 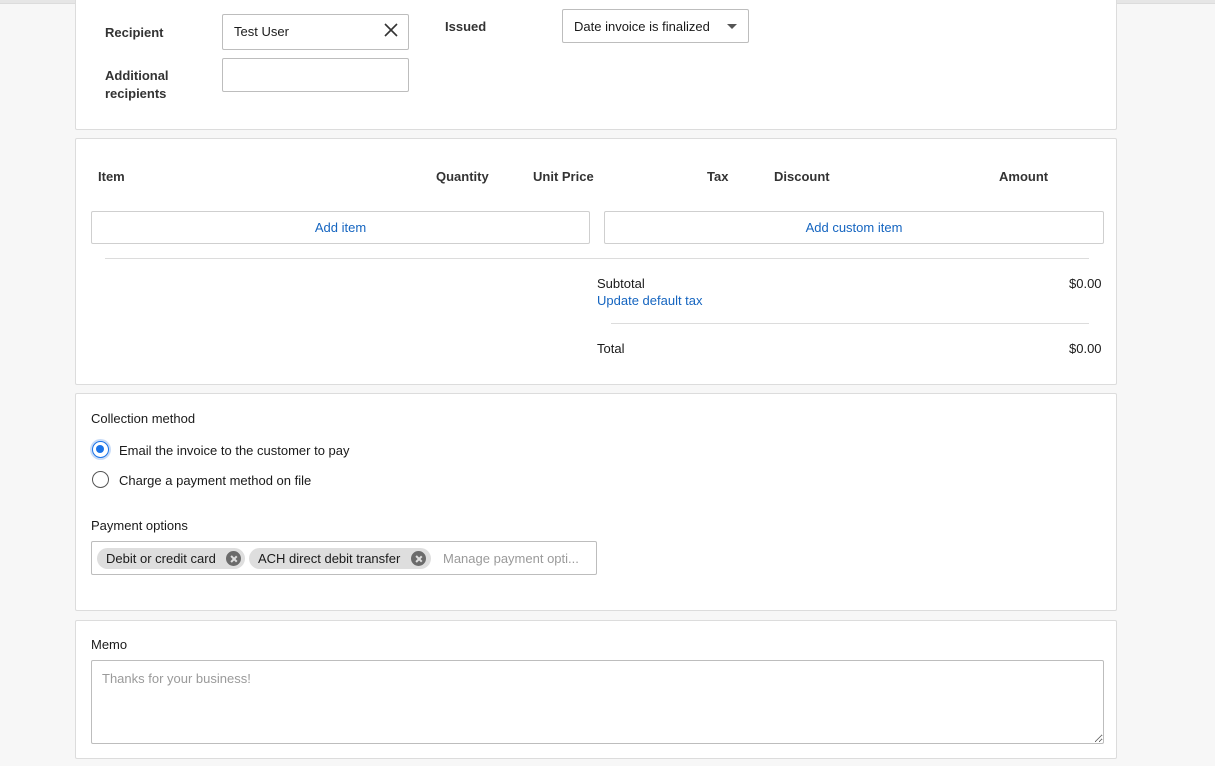 What do you see at coordinates (802, 176) in the screenshot?
I see `column-header-discount: Discount` at bounding box center [802, 176].